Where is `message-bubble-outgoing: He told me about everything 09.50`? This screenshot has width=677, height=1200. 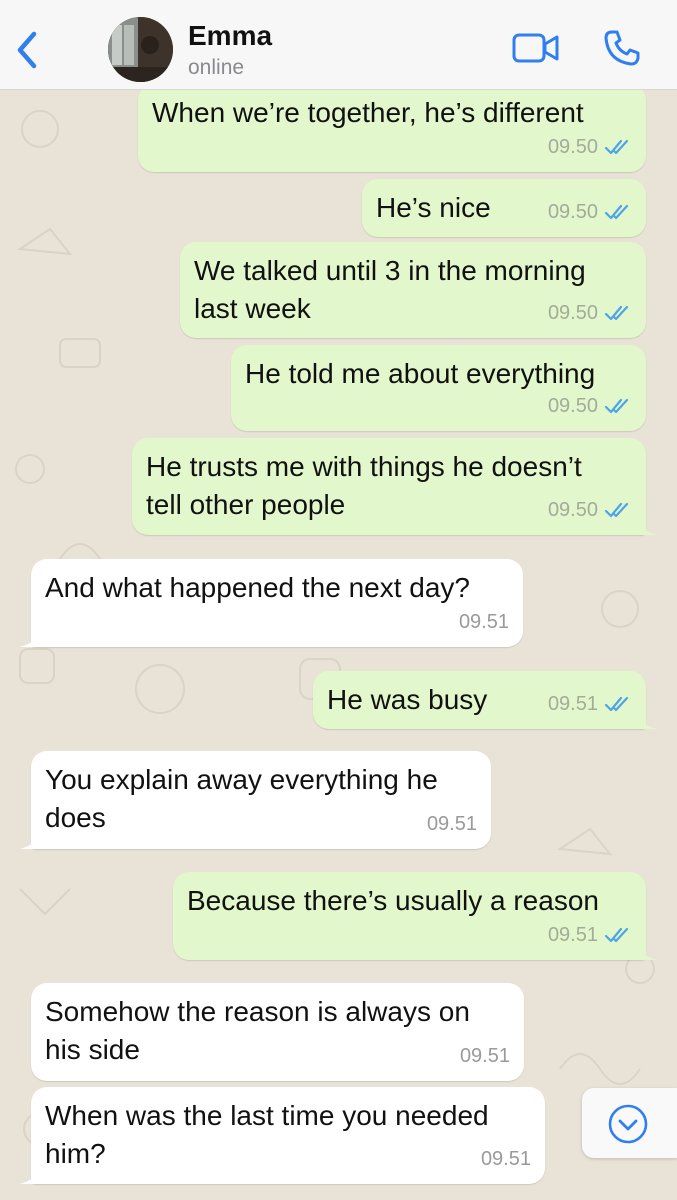 message-bubble-outgoing: He told me about everything 09.50 is located at coordinates (438, 388).